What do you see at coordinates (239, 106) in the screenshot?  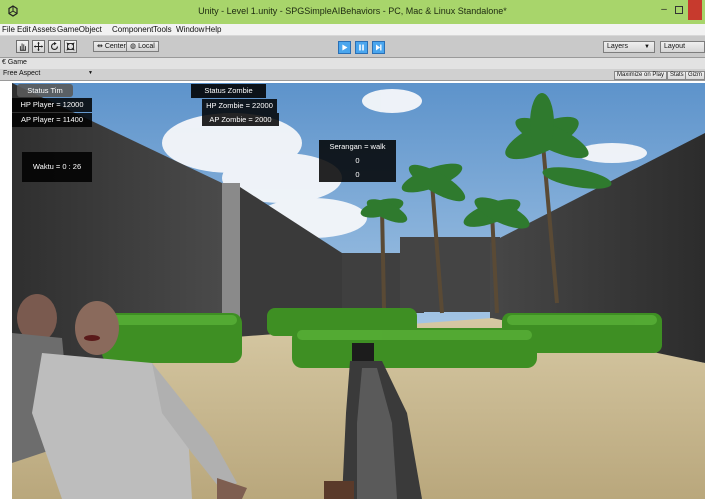 I see `zombie-hp-label: HP Zombie = 22000` at bounding box center [239, 106].